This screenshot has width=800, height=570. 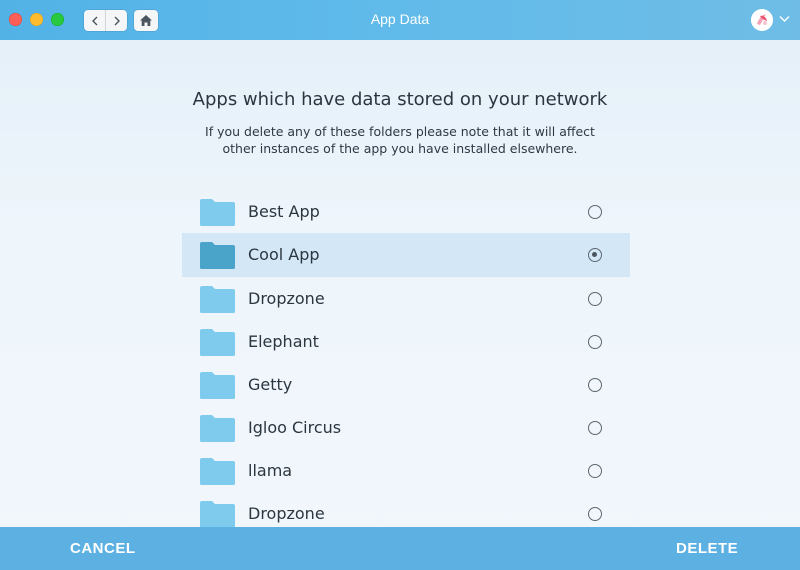 I want to click on bottom-action-bar: CANCEL DELETE, so click(x=400, y=548).